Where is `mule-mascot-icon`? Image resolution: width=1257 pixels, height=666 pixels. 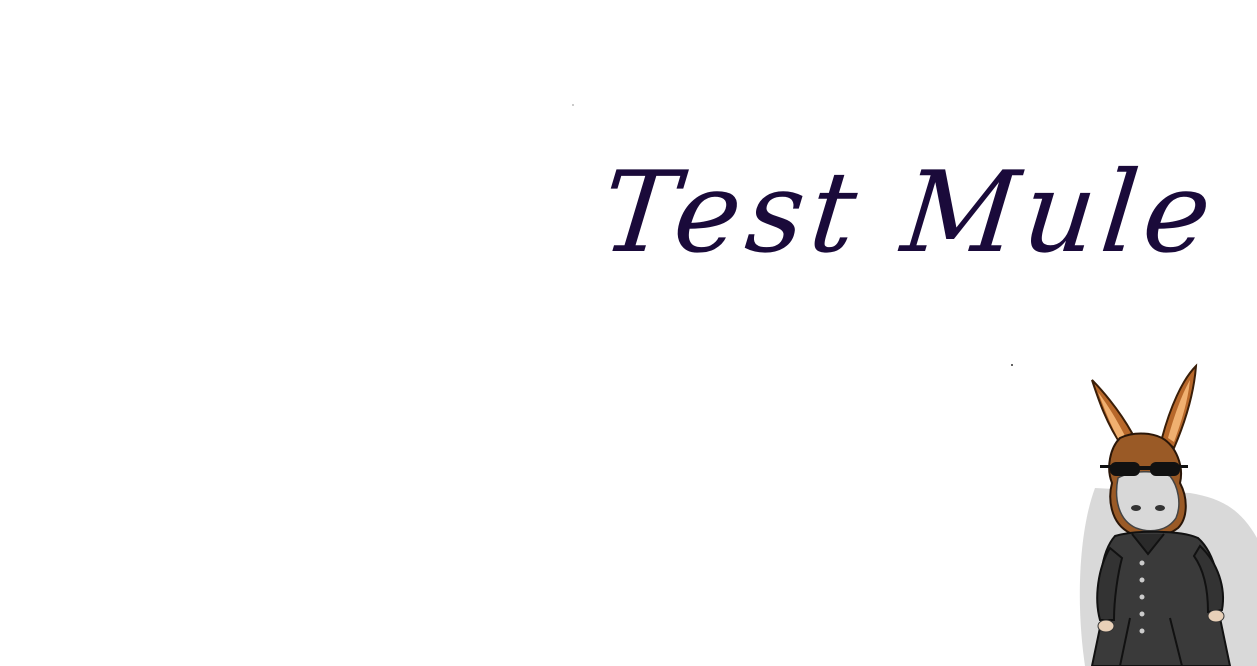 mule-mascot-icon is located at coordinates (1168, 514).